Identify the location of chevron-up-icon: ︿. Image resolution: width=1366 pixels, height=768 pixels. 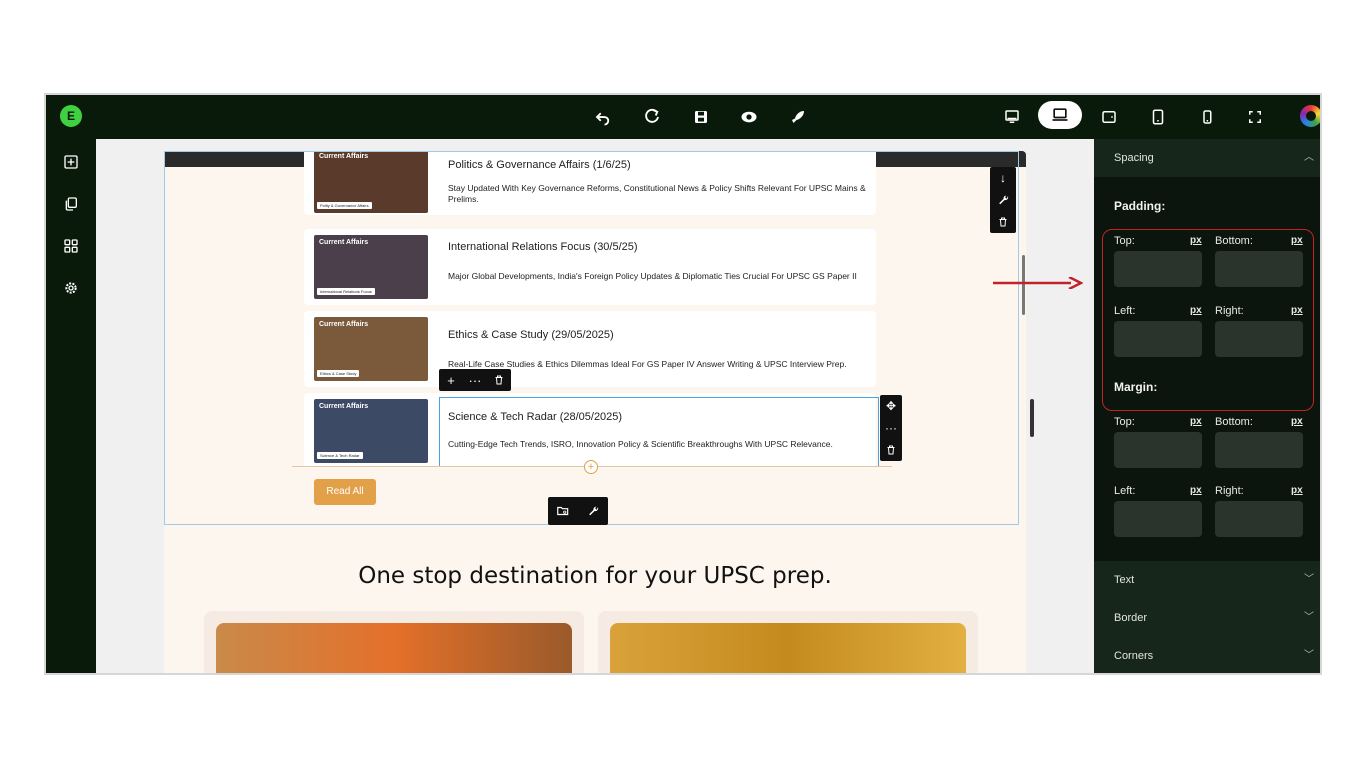
(1309, 157).